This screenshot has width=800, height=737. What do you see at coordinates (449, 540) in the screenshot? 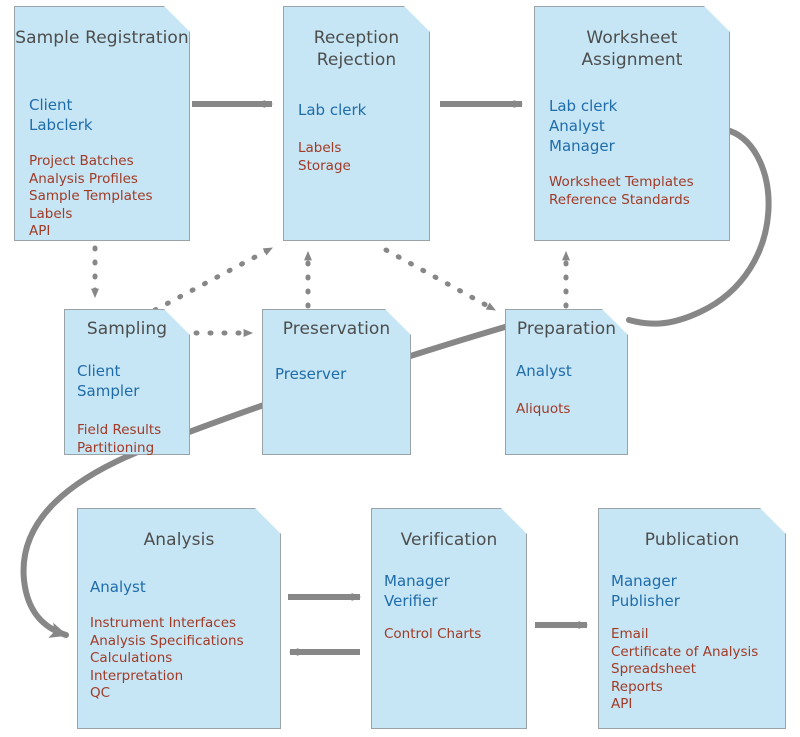
I see `node-title: Verification` at bounding box center [449, 540].